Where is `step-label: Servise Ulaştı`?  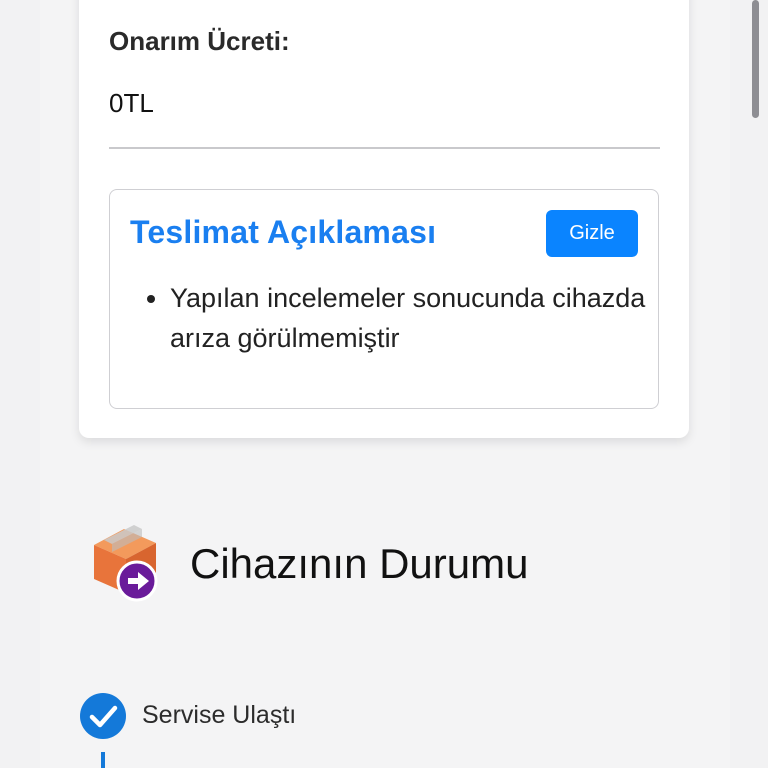 step-label: Servise Ulaştı is located at coordinates (219, 715).